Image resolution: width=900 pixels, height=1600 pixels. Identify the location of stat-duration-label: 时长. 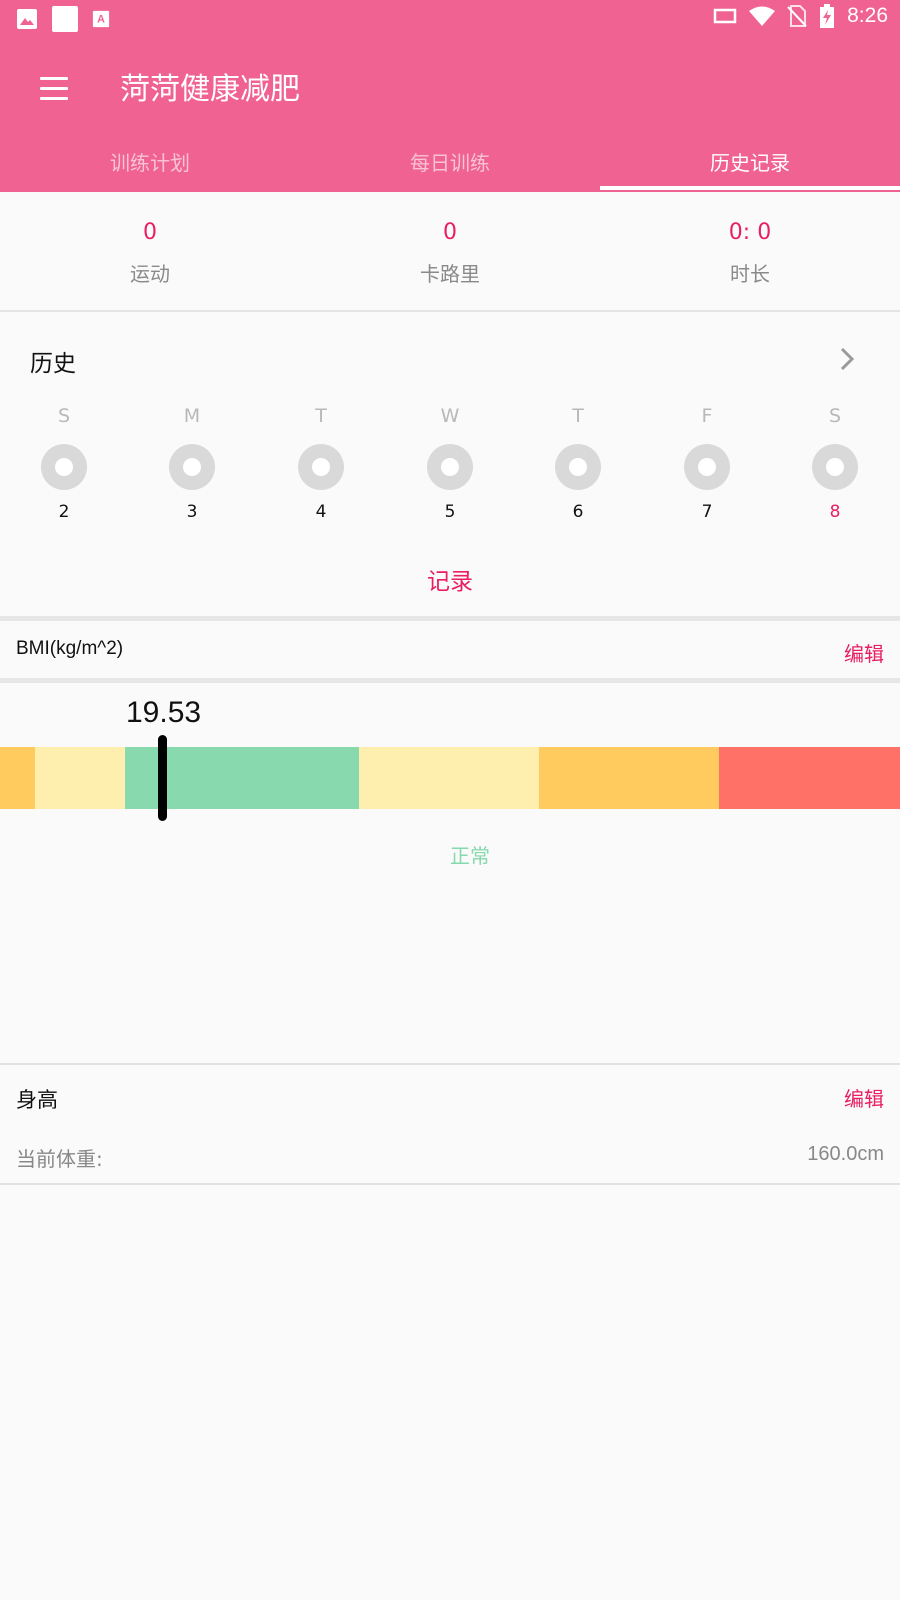
(750, 274).